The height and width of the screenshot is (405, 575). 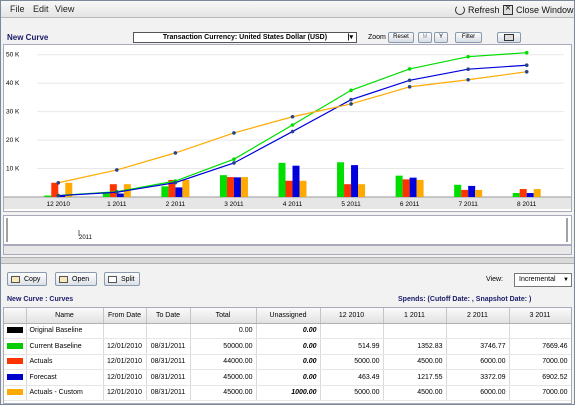 What do you see at coordinates (287, 331) in the screenshot?
I see `table-row: Original Baseline 0.00 0.00` at bounding box center [287, 331].